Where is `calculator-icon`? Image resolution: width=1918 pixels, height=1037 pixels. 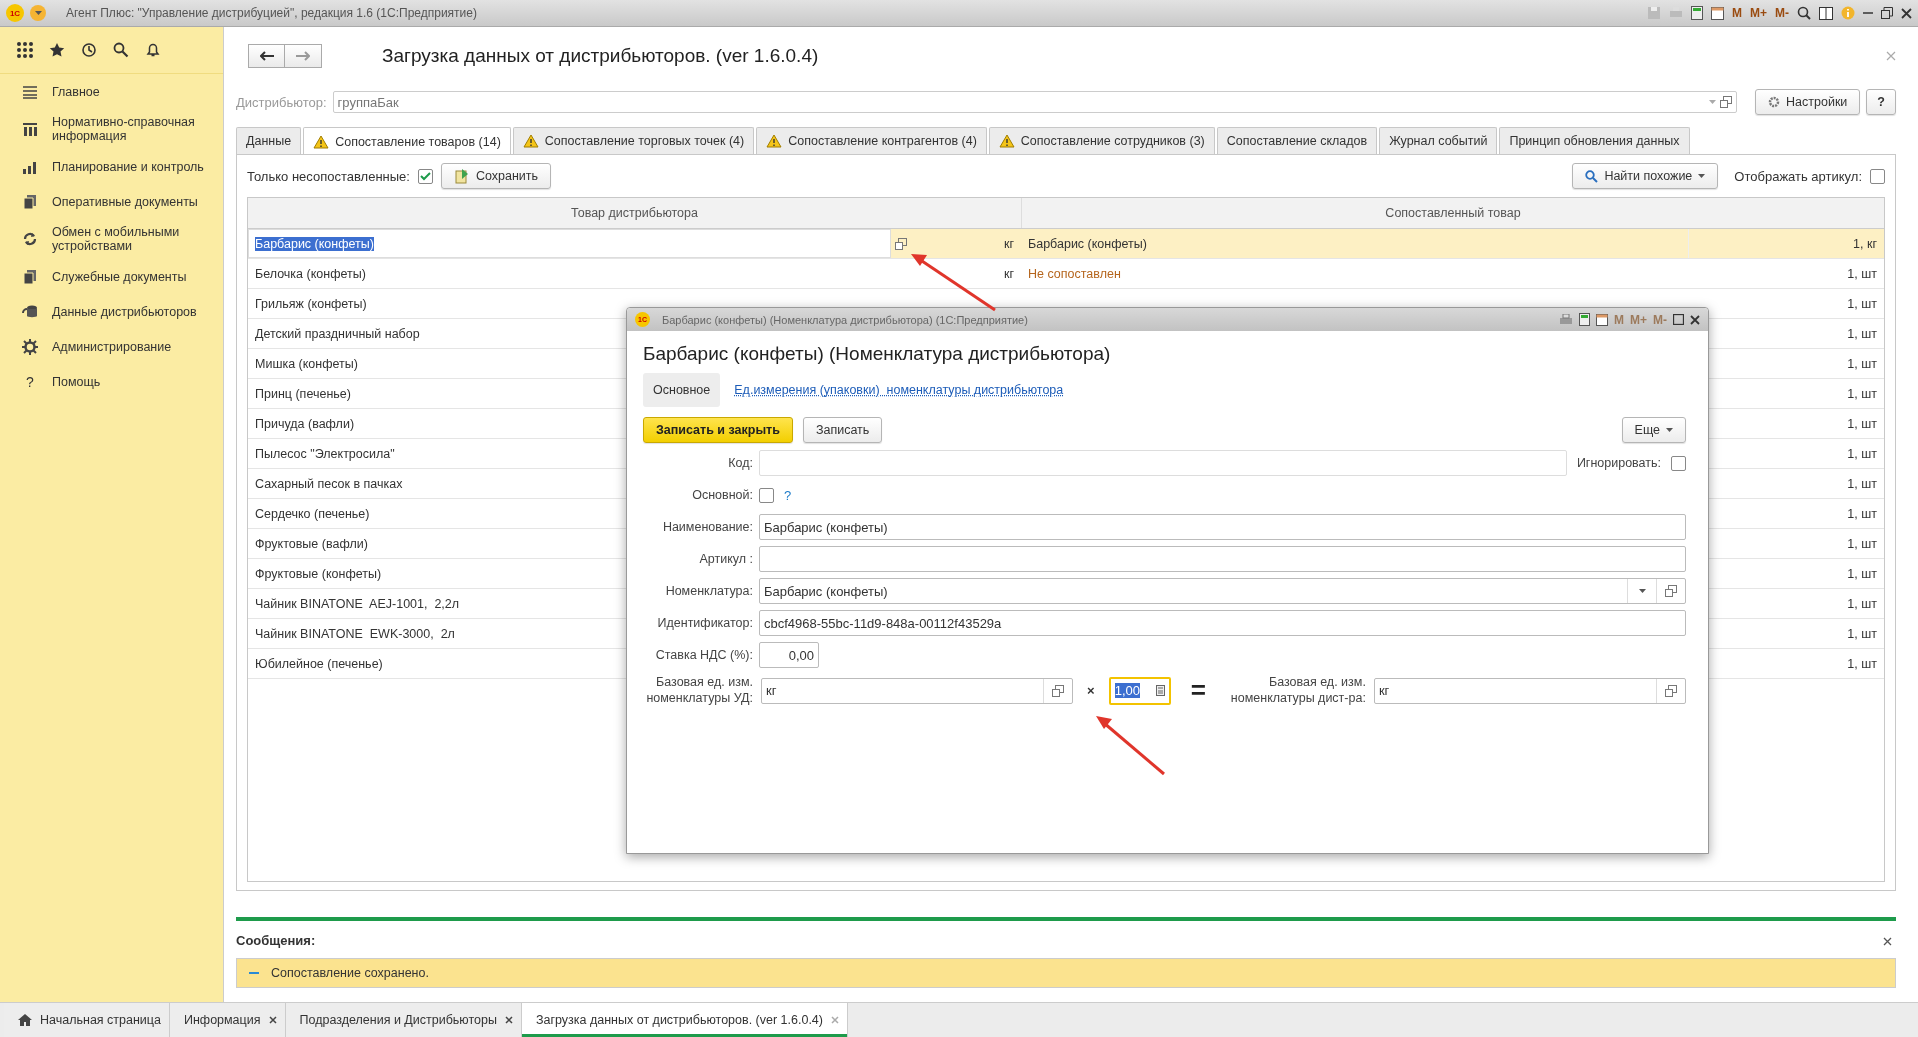 calculator-icon is located at coordinates (1160, 691).